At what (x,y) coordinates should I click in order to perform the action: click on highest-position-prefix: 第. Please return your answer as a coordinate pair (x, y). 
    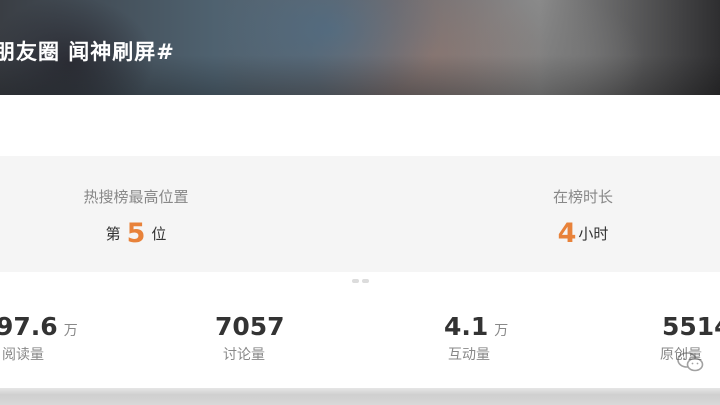
    Looking at the image, I should click on (113, 234).